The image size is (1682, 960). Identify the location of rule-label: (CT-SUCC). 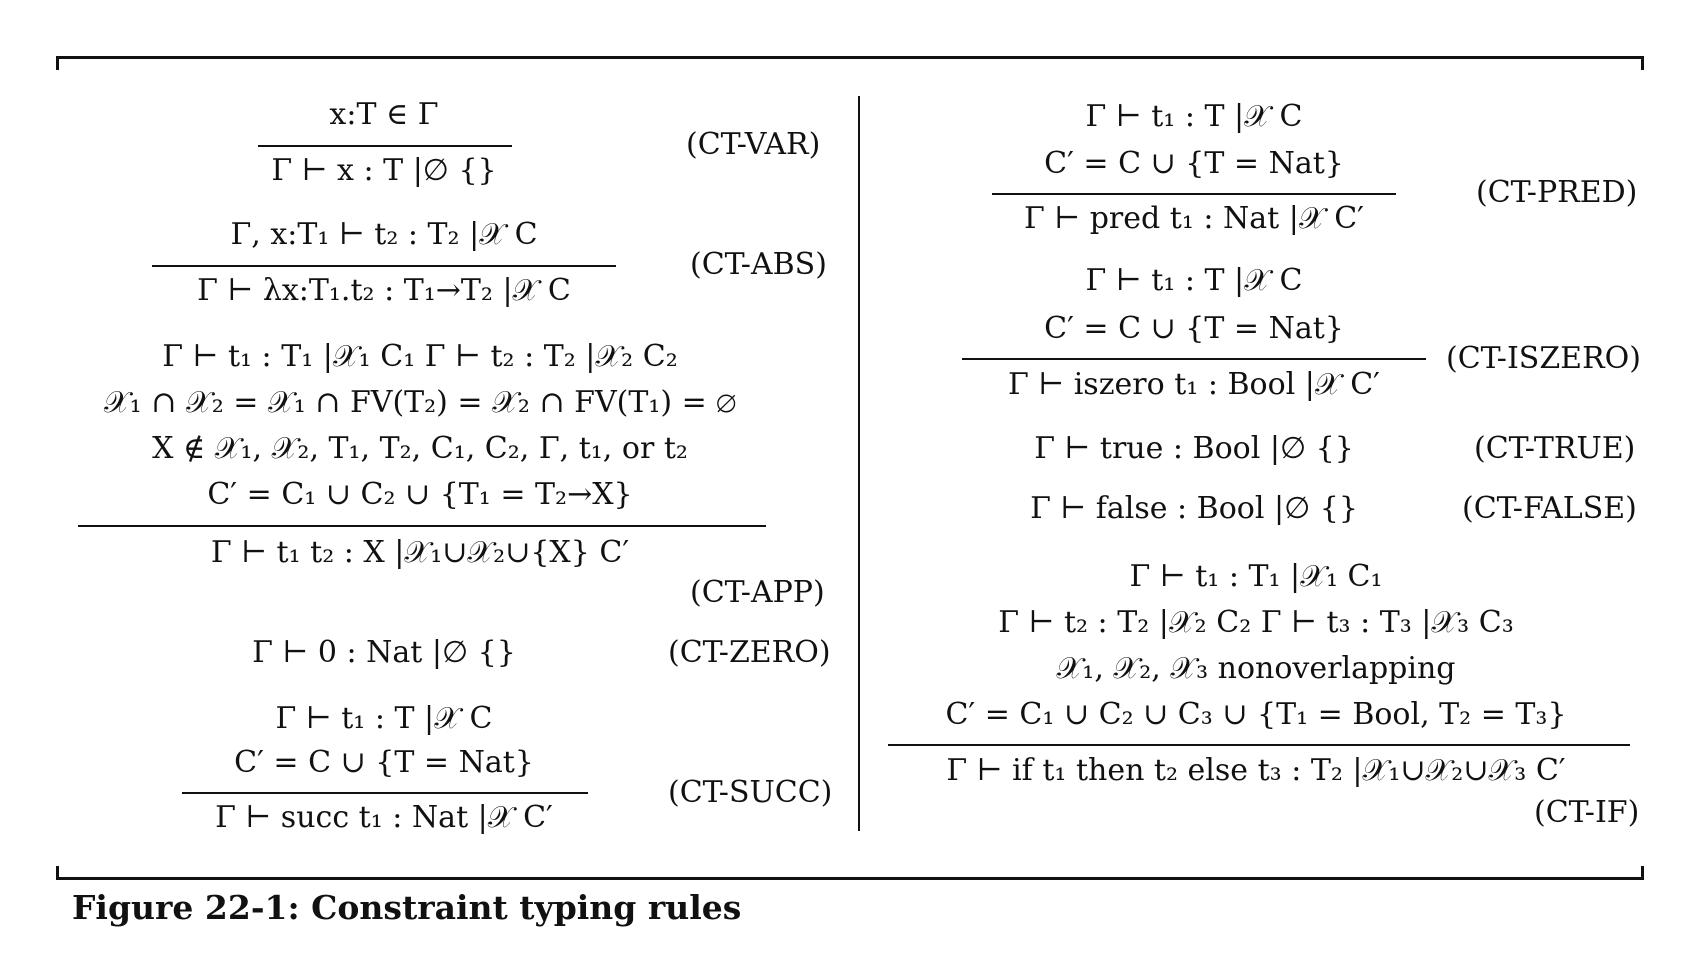
(750, 792).